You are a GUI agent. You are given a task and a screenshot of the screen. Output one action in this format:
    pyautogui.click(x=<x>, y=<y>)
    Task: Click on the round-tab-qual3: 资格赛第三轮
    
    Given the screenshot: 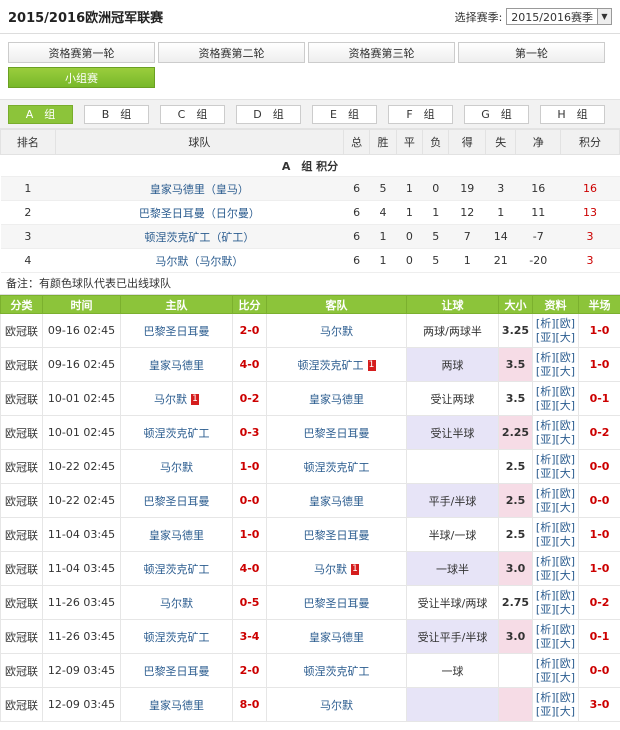 What is the action you would take?
    pyautogui.click(x=381, y=52)
    